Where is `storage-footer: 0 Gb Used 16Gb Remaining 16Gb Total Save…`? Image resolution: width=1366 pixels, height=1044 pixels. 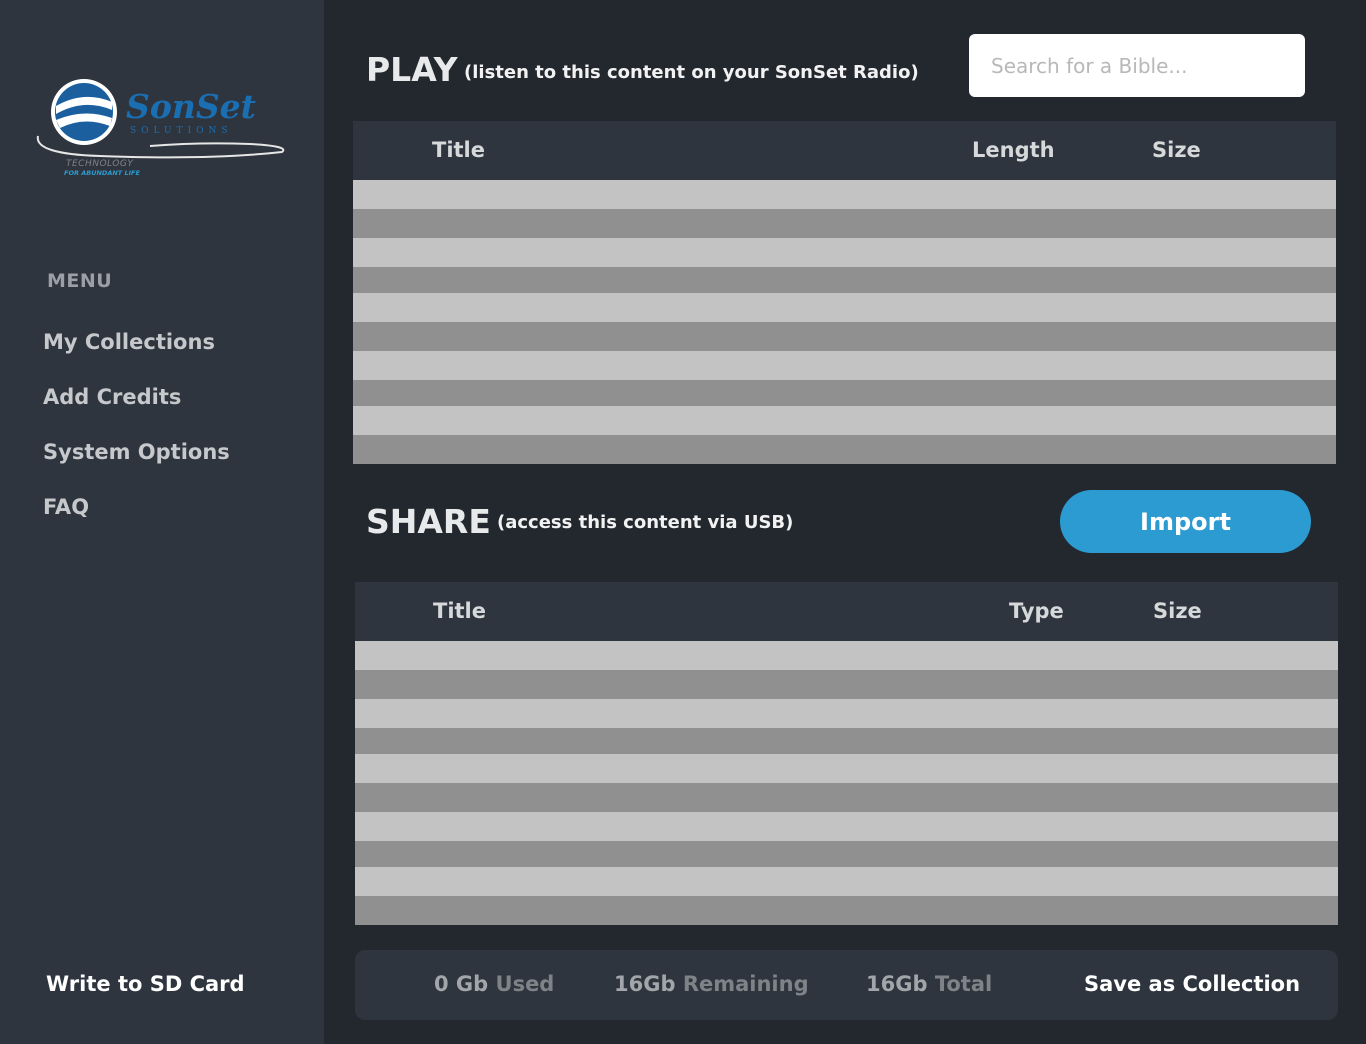 storage-footer: 0 Gb Used 16Gb Remaining 16Gb Total Save… is located at coordinates (846, 985).